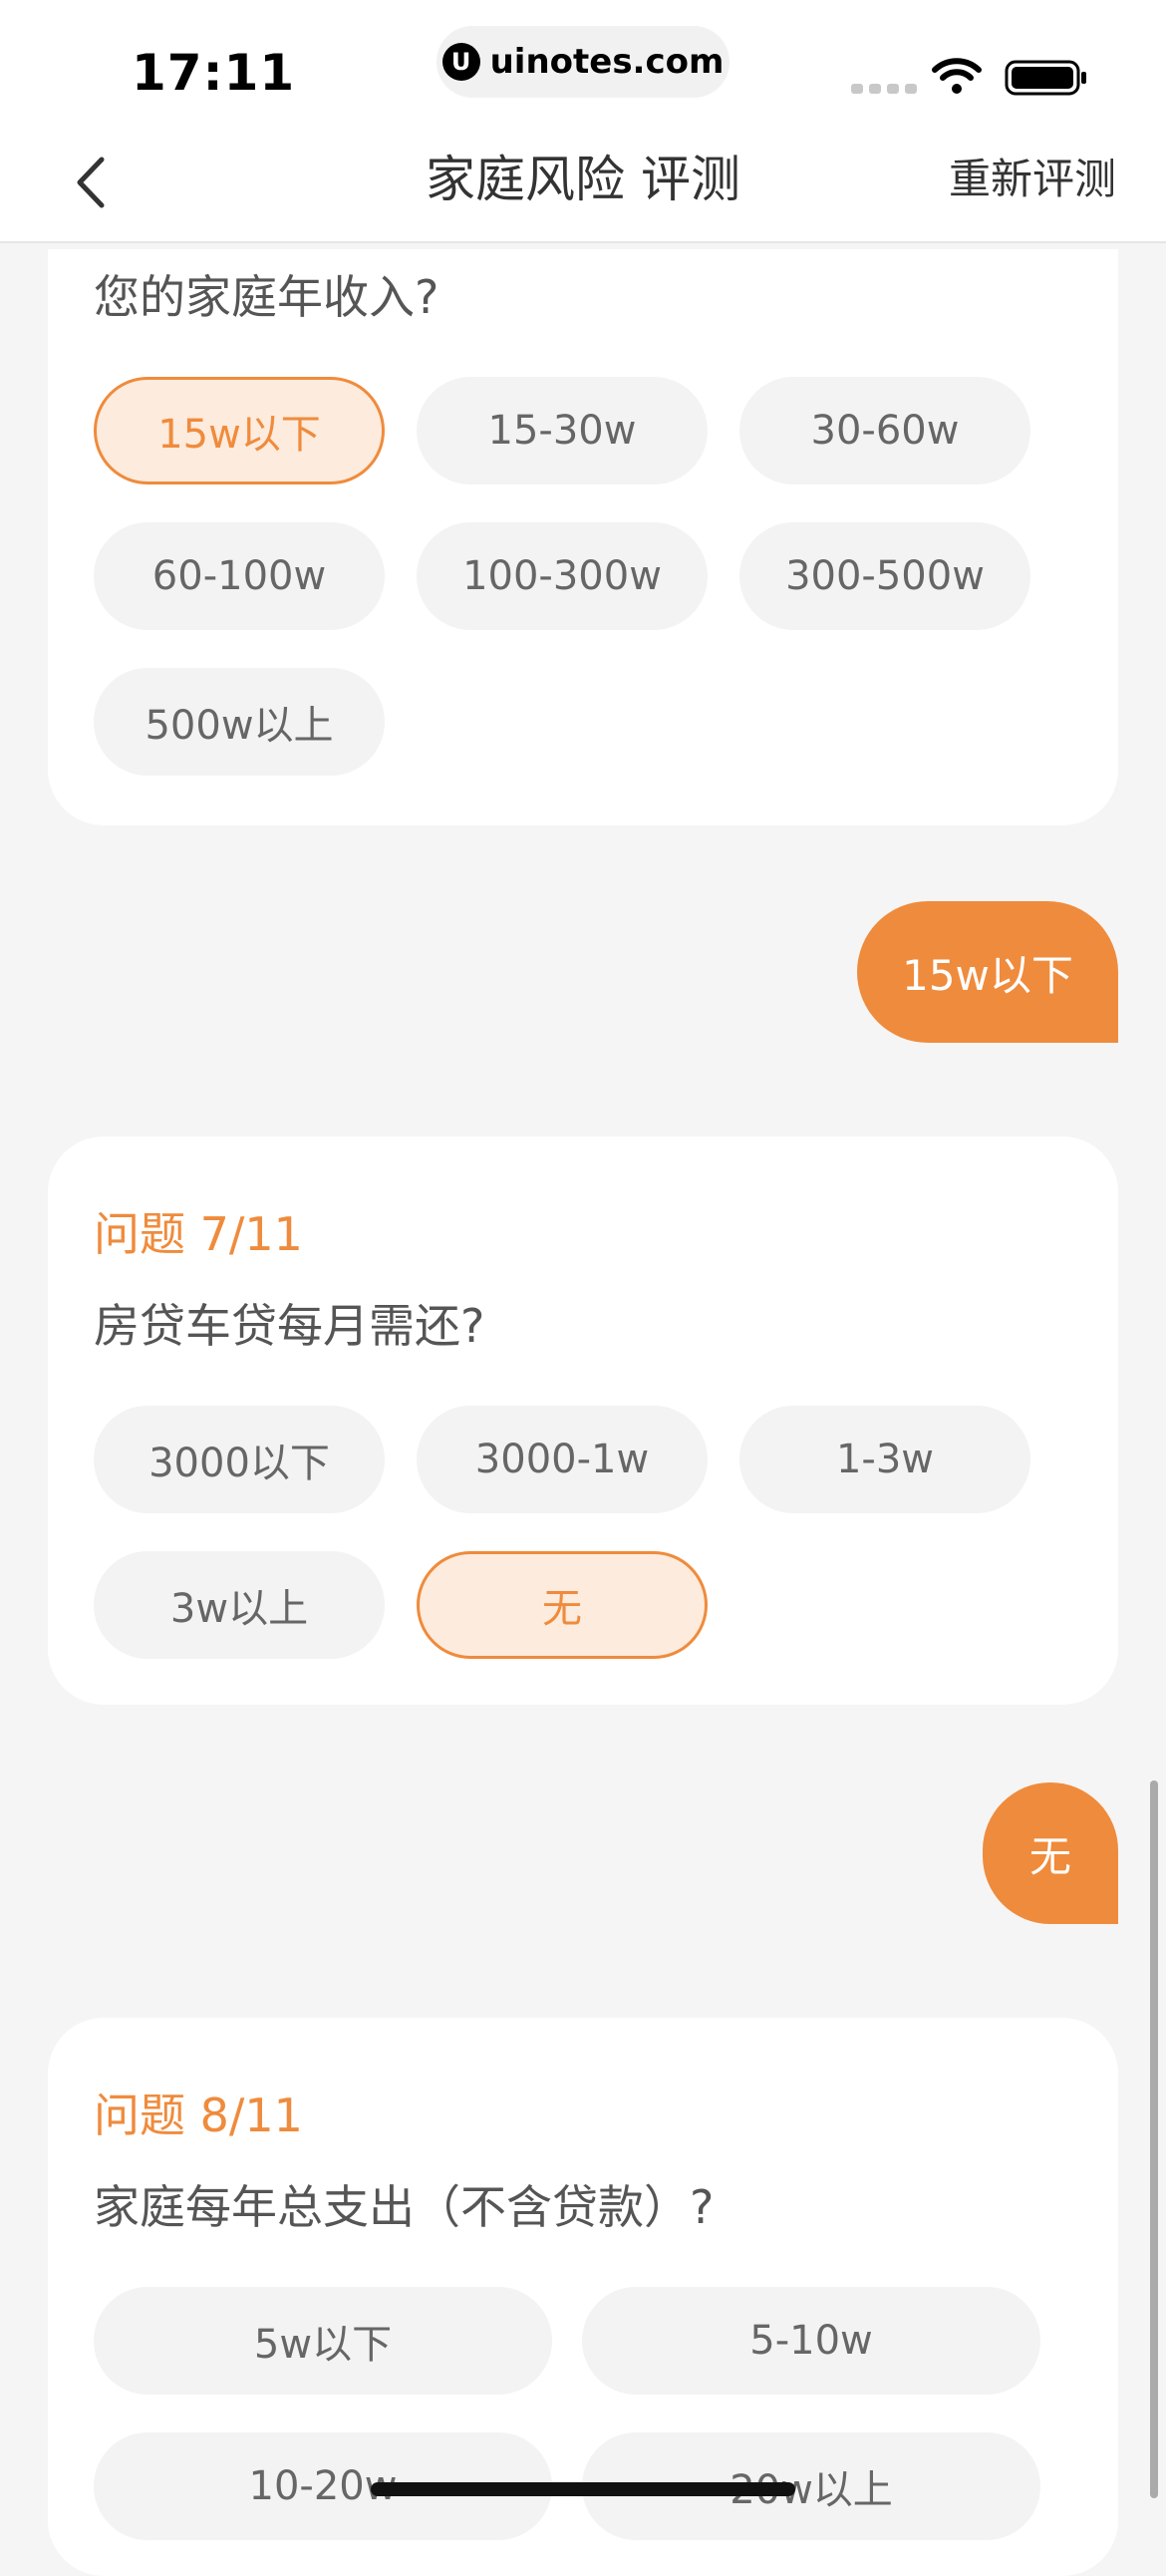 This screenshot has width=1166, height=2576. What do you see at coordinates (884, 430) in the screenshot?
I see `option-button: 30-60w` at bounding box center [884, 430].